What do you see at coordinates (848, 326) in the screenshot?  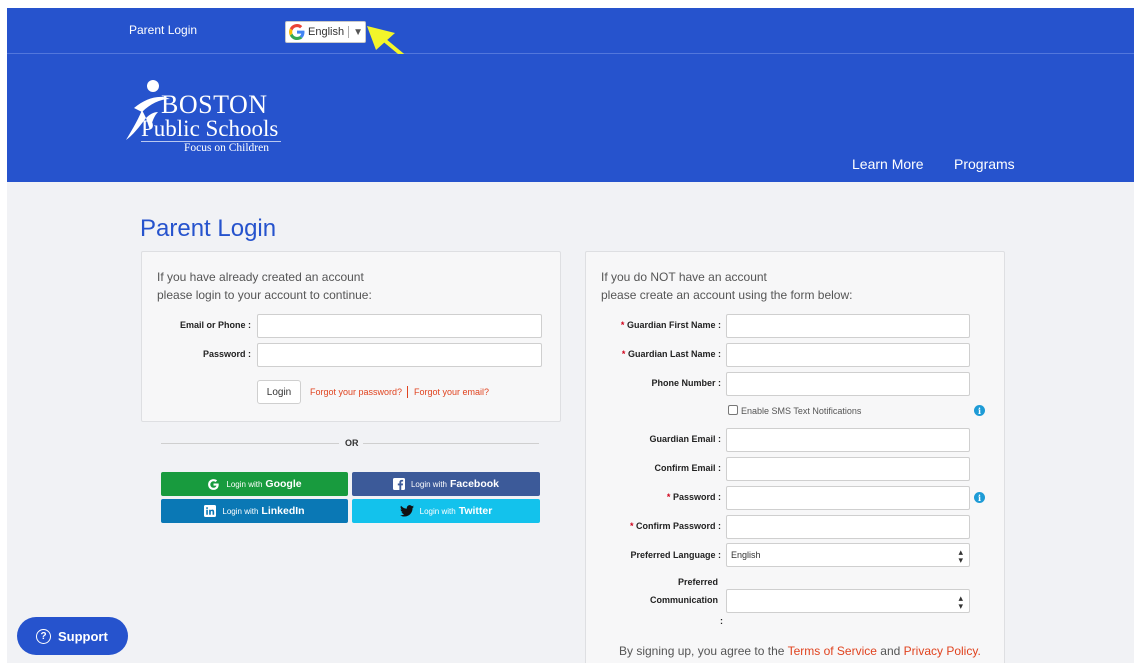 I see `guardian-first-name-input` at bounding box center [848, 326].